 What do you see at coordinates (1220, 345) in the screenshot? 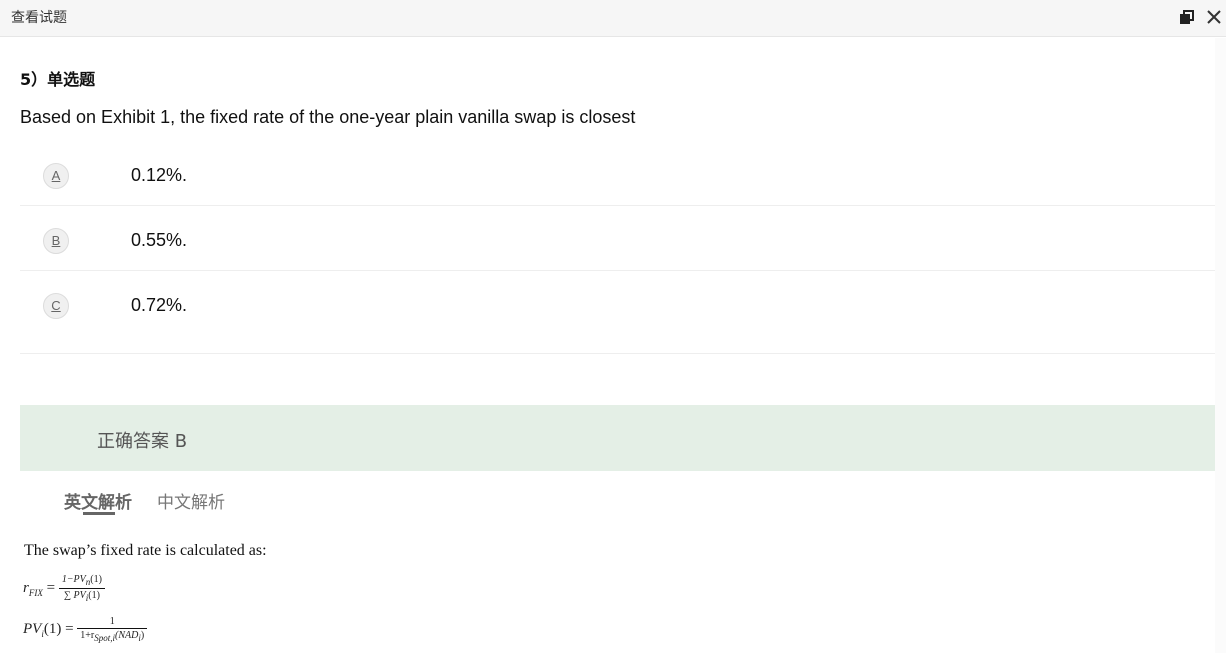
I see `scrollbar` at bounding box center [1220, 345].